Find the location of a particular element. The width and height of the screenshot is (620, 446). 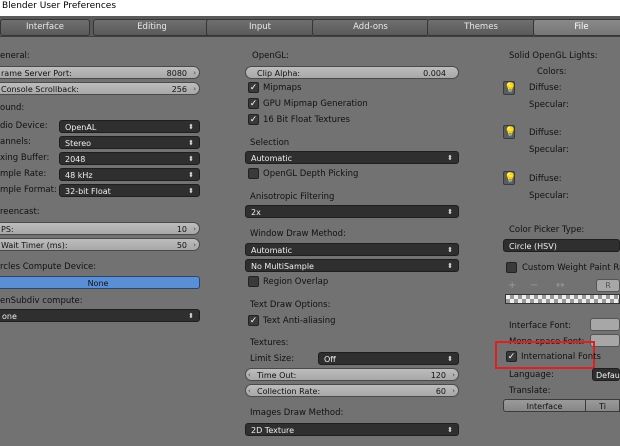

fps-field: PS: 10 › is located at coordinates (100, 228).